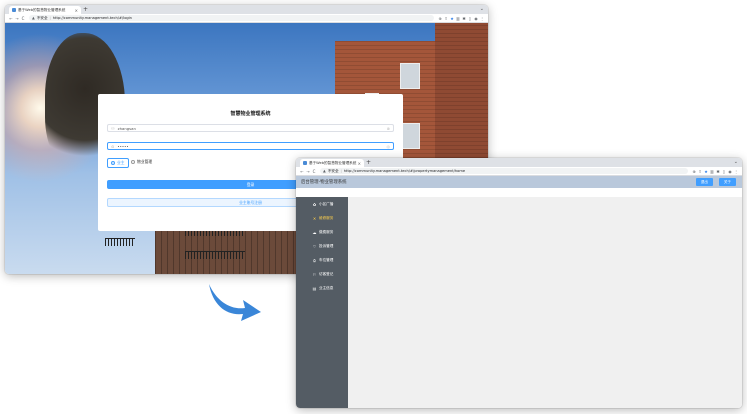  I want to click on tools-icon: ✕, so click(314, 218).